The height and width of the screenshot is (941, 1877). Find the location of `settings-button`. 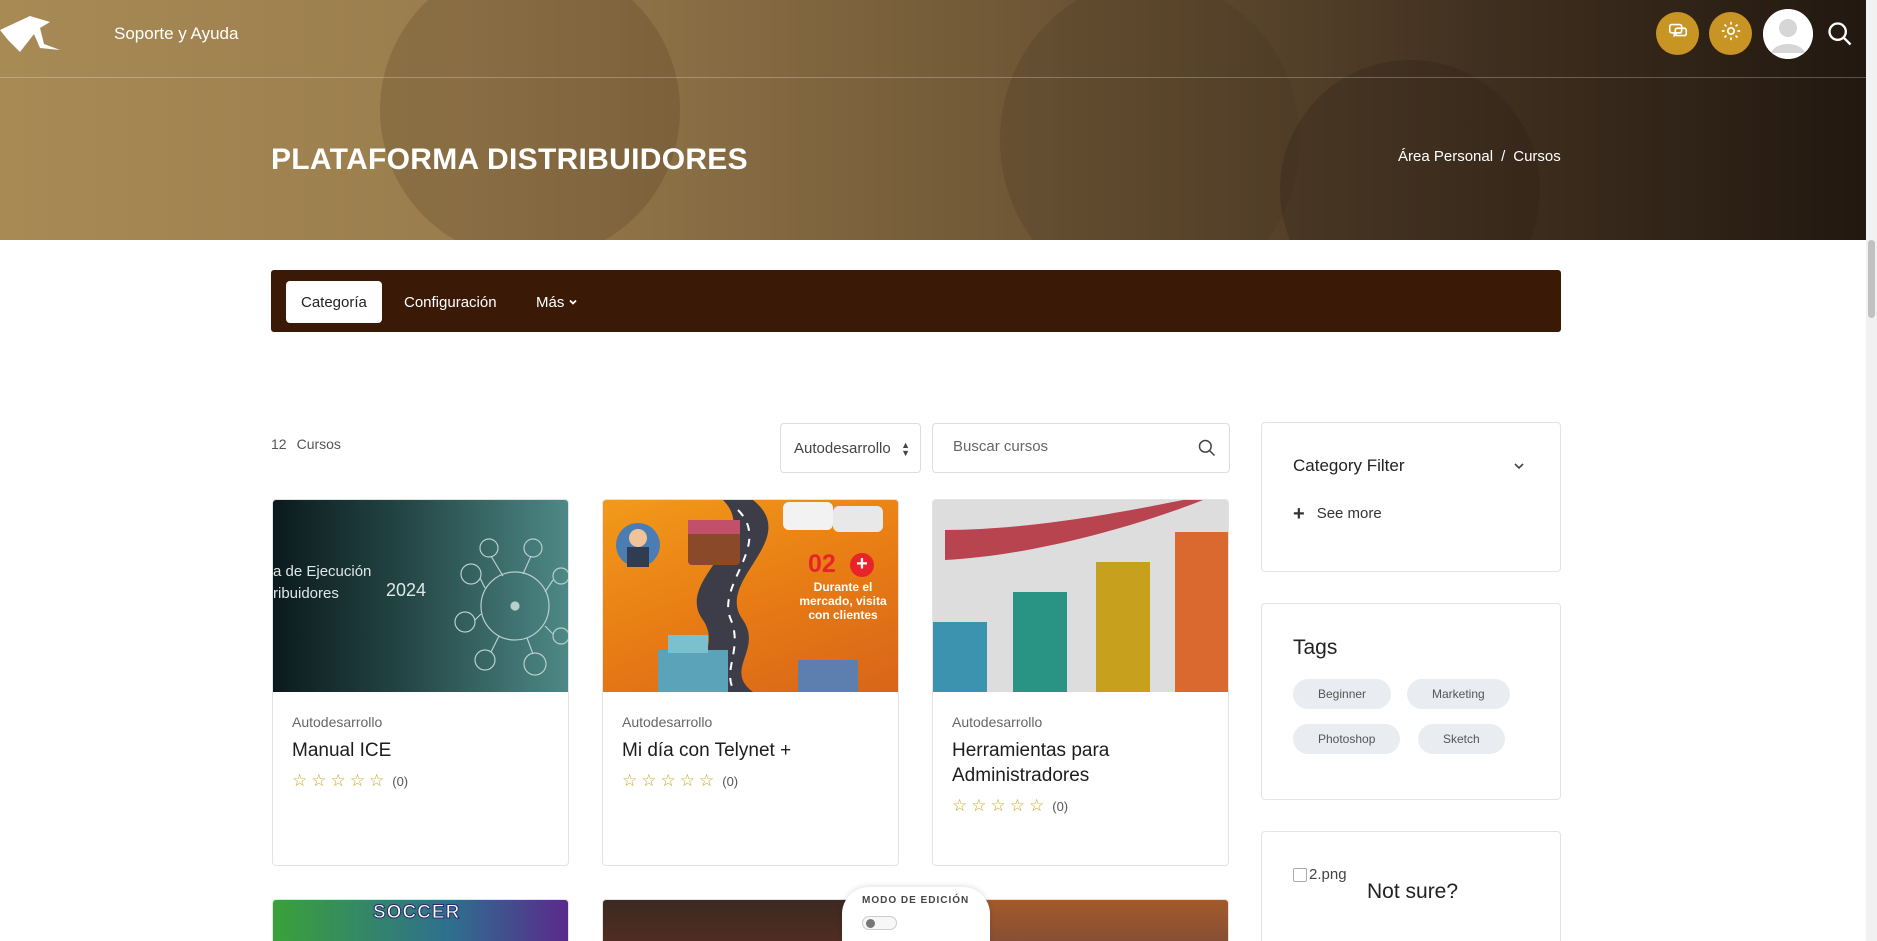

settings-button is located at coordinates (1730, 33).